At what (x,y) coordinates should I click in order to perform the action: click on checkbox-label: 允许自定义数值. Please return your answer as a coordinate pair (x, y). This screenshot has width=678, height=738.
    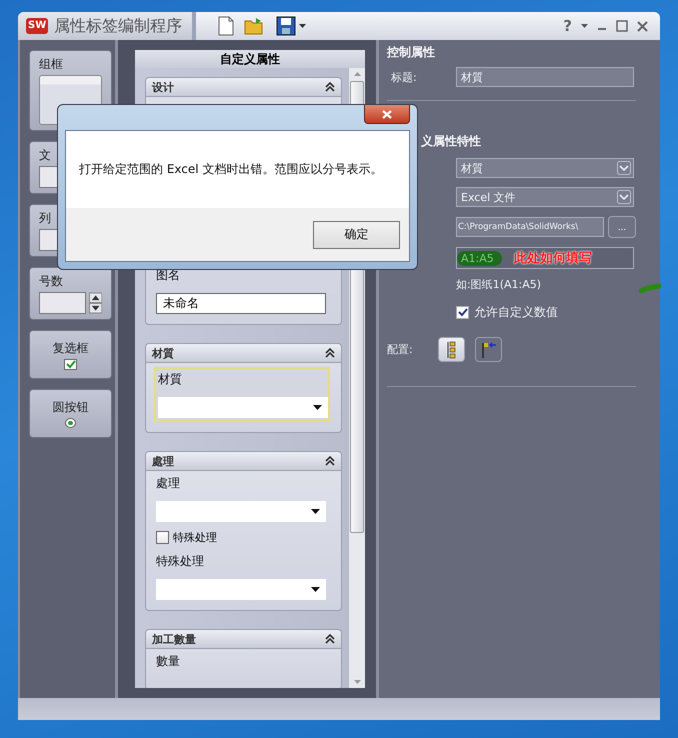
    Looking at the image, I should click on (516, 312).